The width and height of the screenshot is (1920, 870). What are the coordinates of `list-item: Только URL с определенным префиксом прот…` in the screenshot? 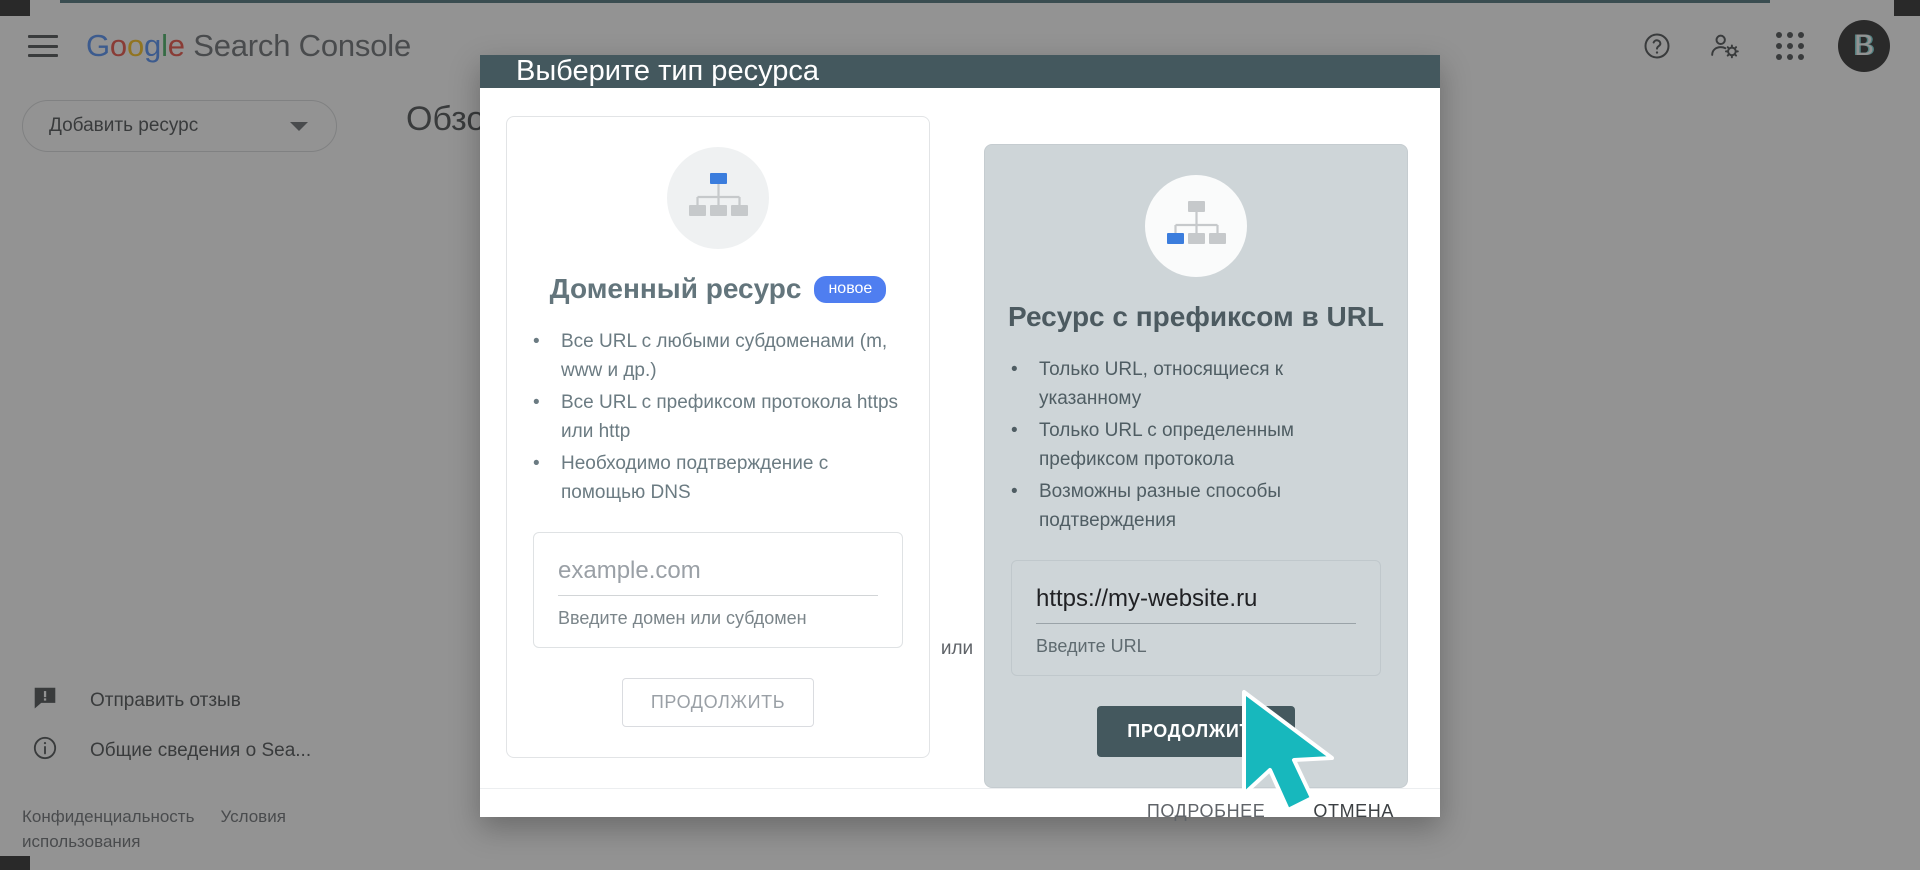 It's located at (1196, 445).